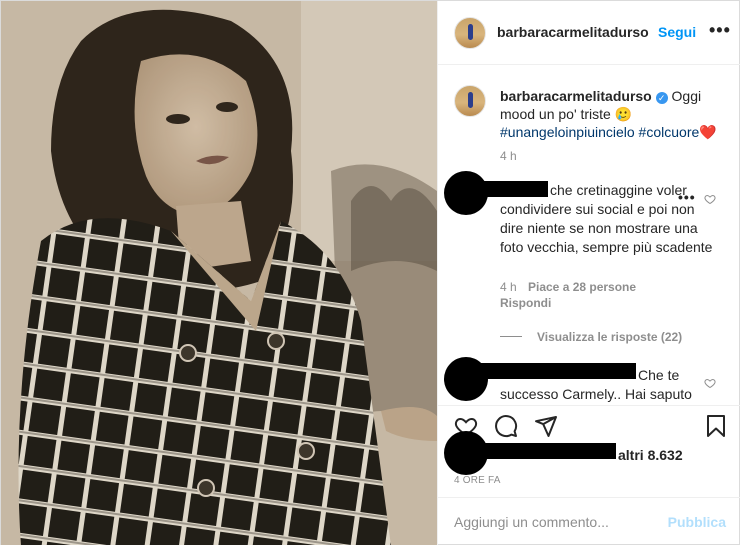  I want to click on share-icon, so click(546, 426).